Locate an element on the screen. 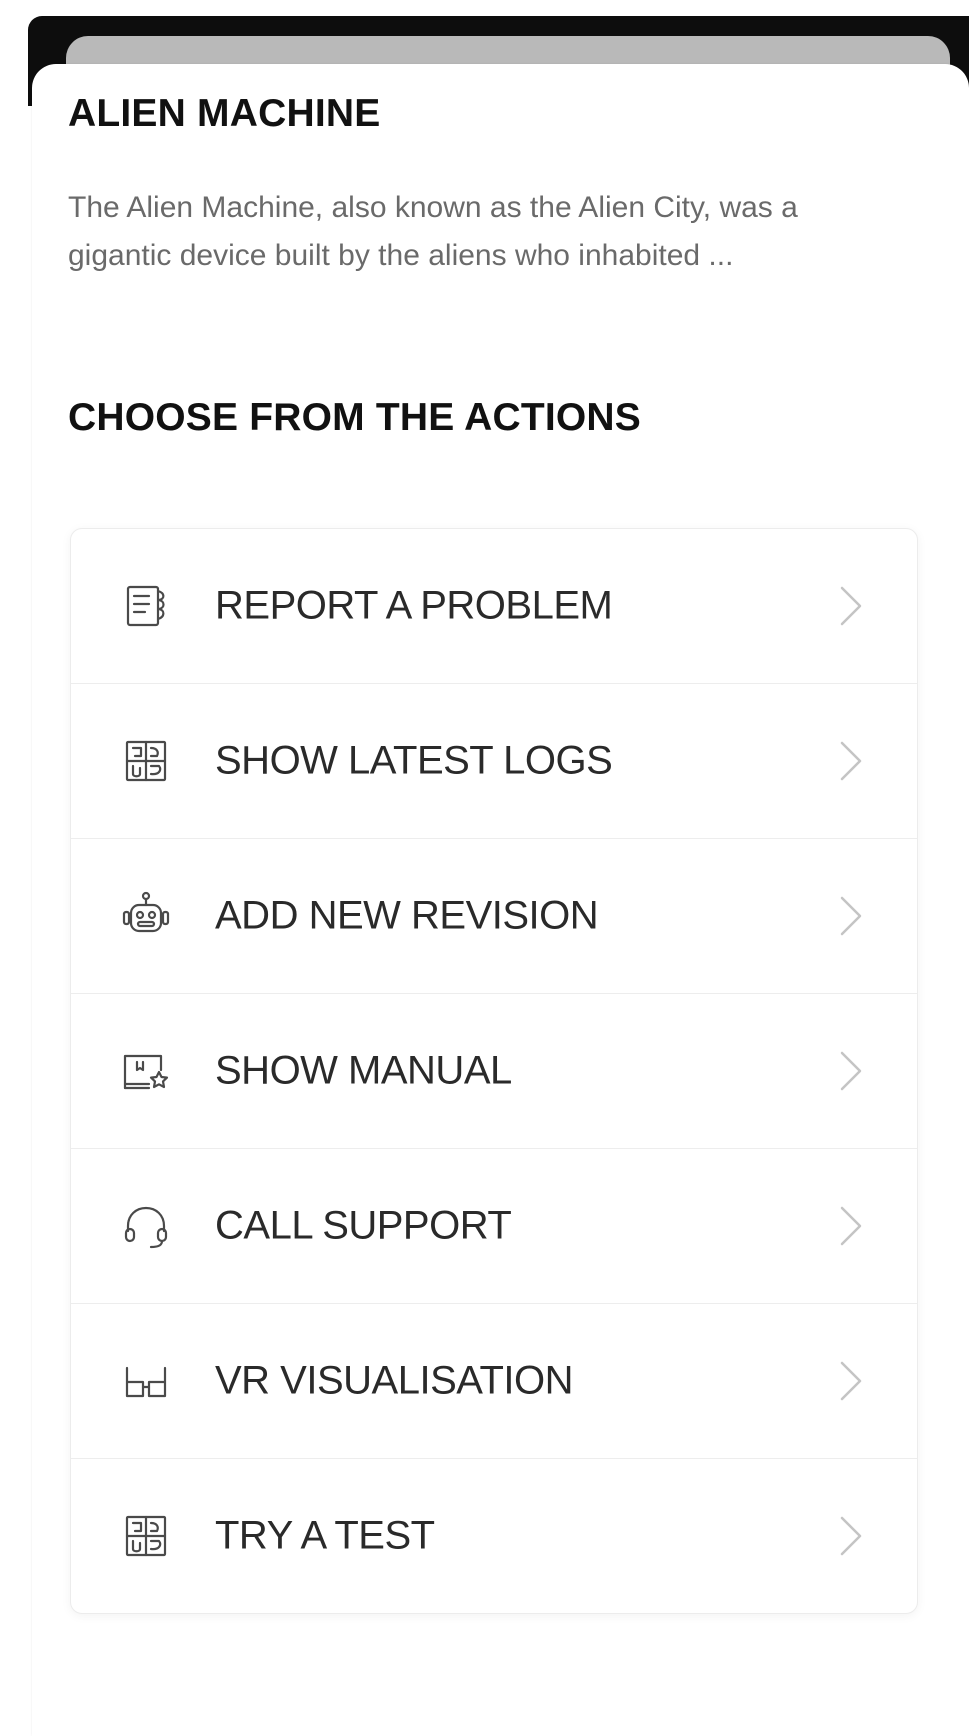  device-title: ALIEN MACHINE is located at coordinates (224, 113).